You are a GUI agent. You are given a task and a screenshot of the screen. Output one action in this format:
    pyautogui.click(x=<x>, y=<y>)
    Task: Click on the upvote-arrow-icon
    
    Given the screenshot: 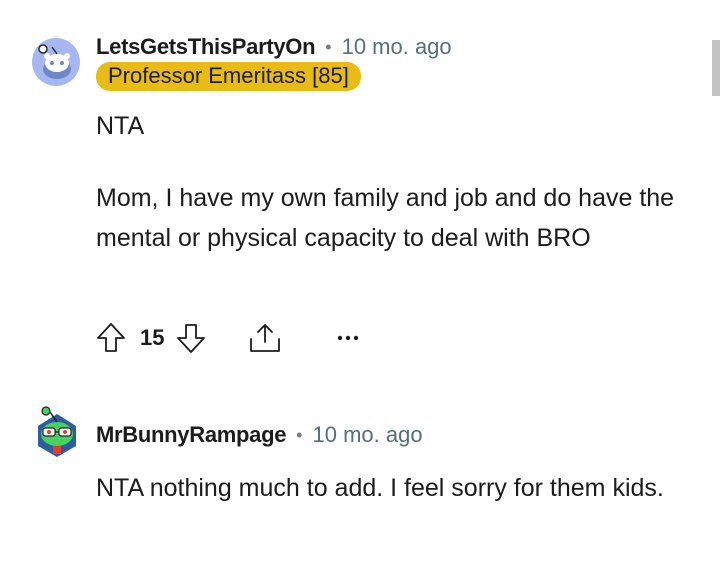 What is the action you would take?
    pyautogui.click(x=111, y=338)
    